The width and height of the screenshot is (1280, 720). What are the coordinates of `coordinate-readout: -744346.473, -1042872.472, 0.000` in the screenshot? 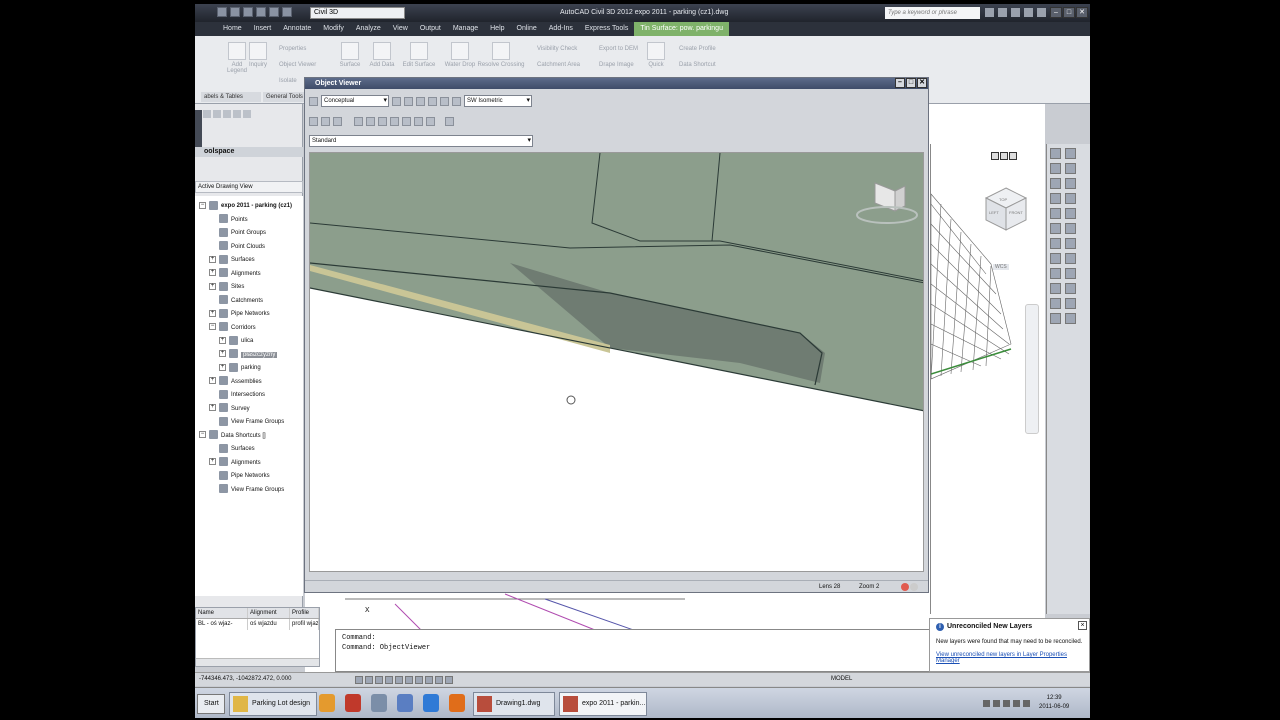 It's located at (245, 679).